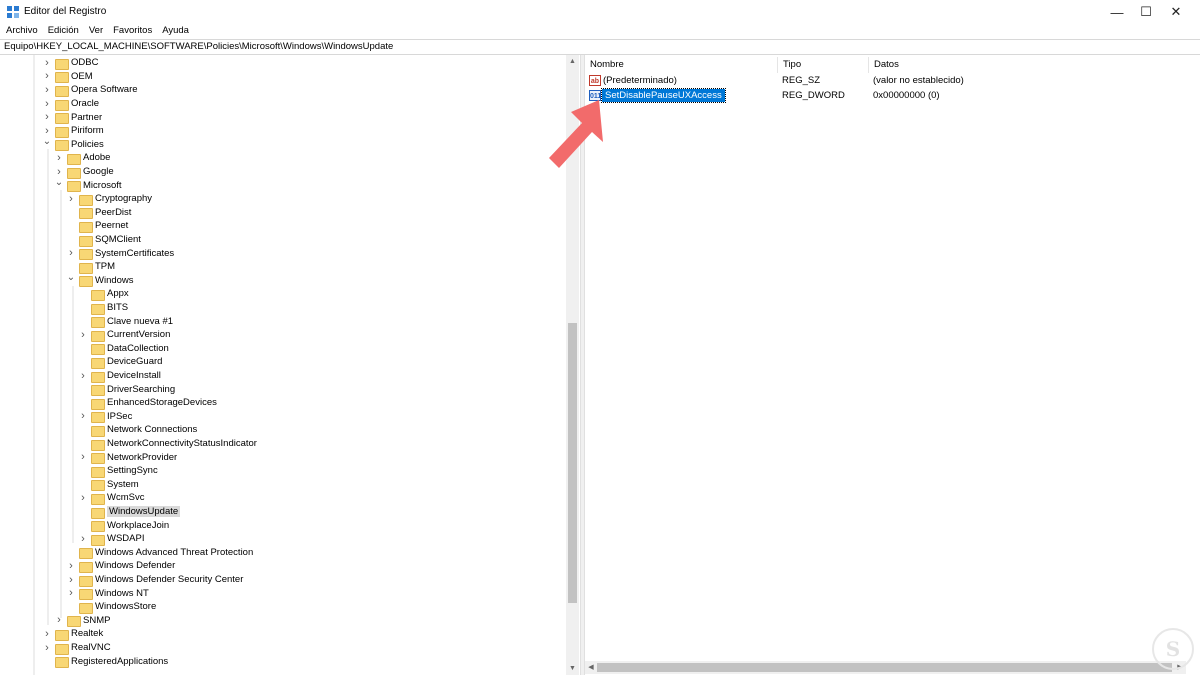 The height and width of the screenshot is (675, 1200). I want to click on tree-node: › ODBC, so click(70, 63).